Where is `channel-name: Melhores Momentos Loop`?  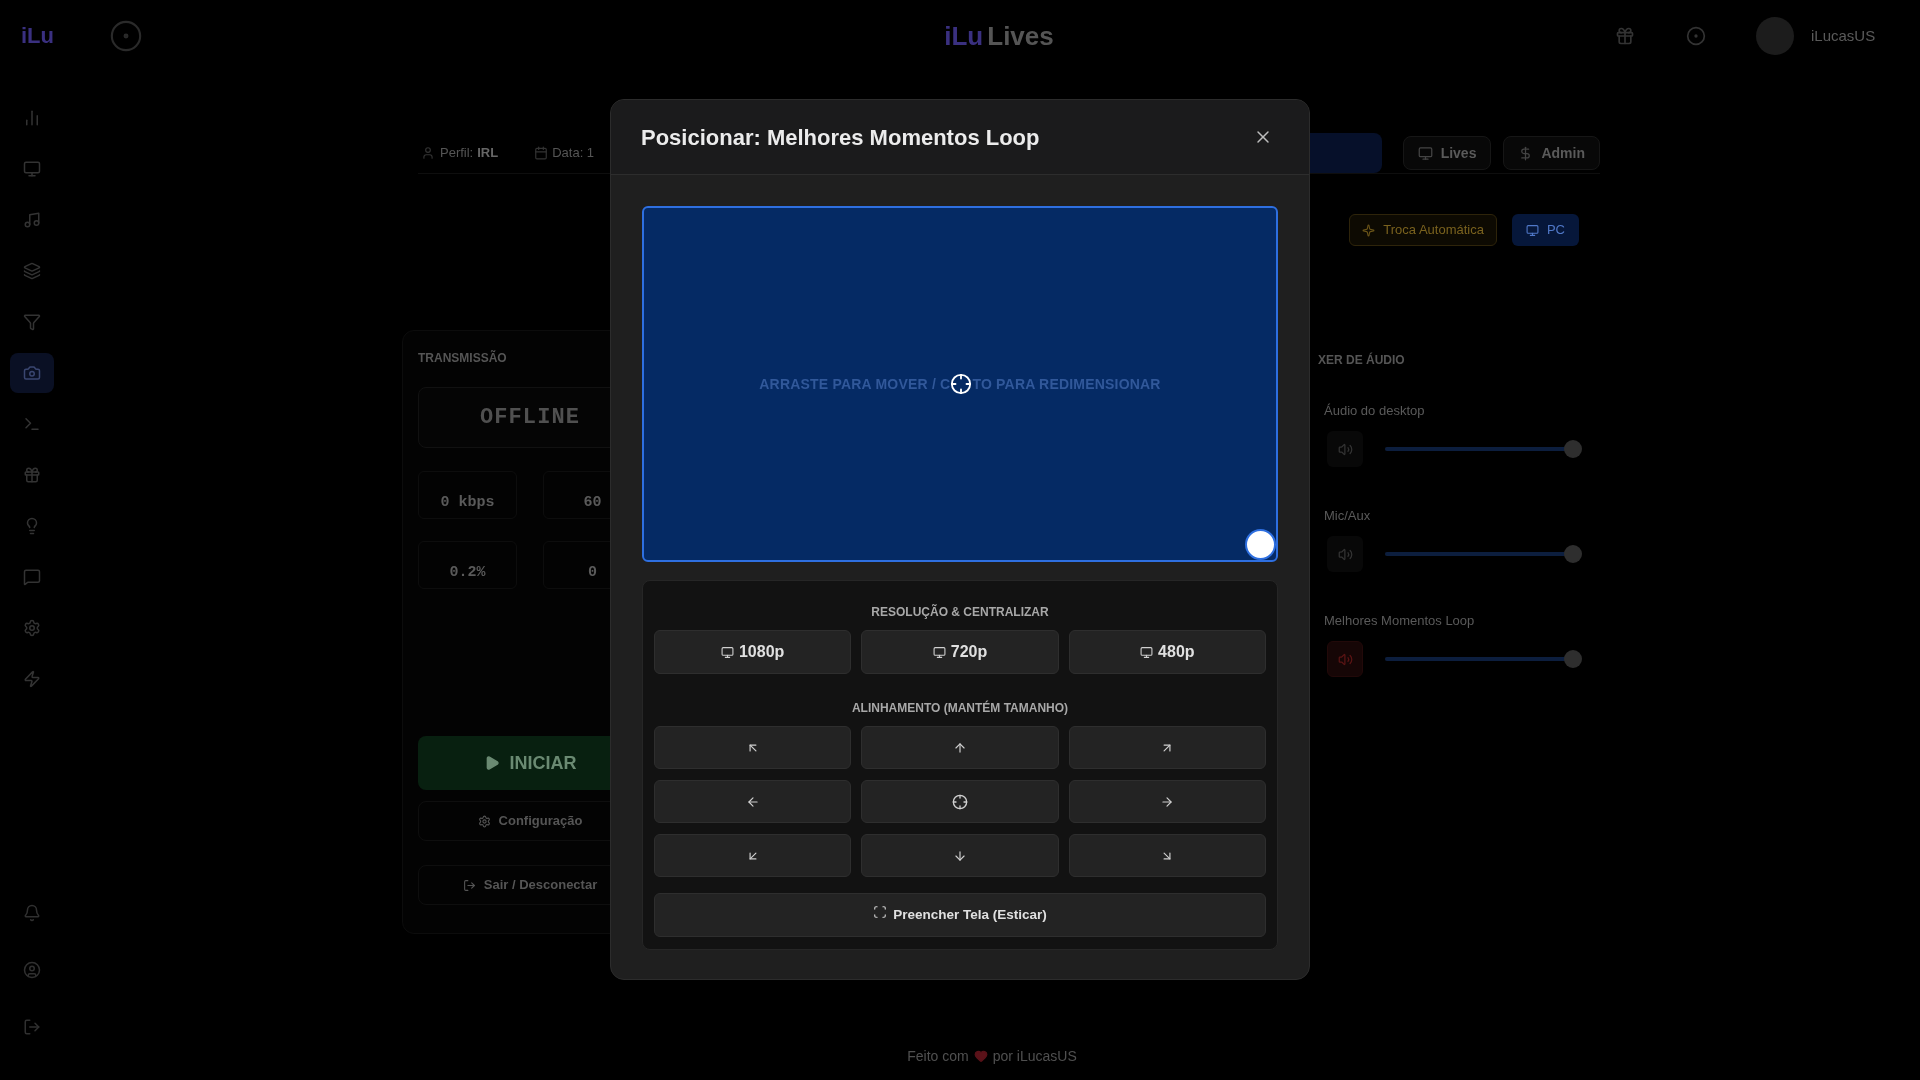 channel-name: Melhores Momentos Loop is located at coordinates (1399, 621).